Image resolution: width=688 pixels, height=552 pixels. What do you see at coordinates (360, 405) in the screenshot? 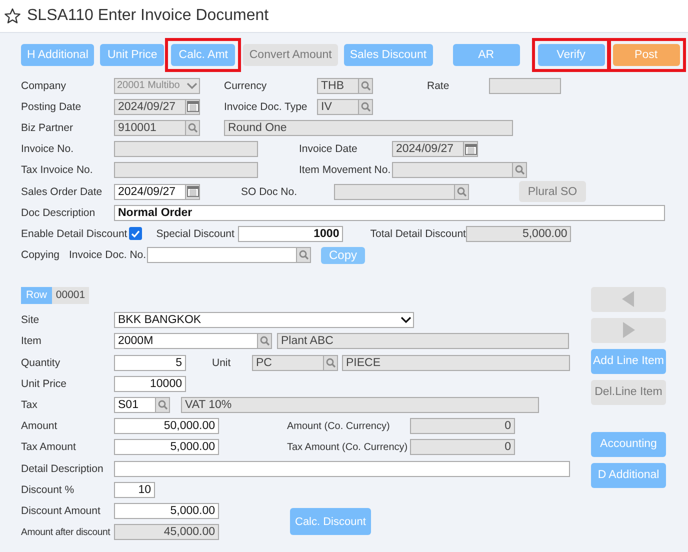
I see `tax-name-field: VAT 10%` at bounding box center [360, 405].